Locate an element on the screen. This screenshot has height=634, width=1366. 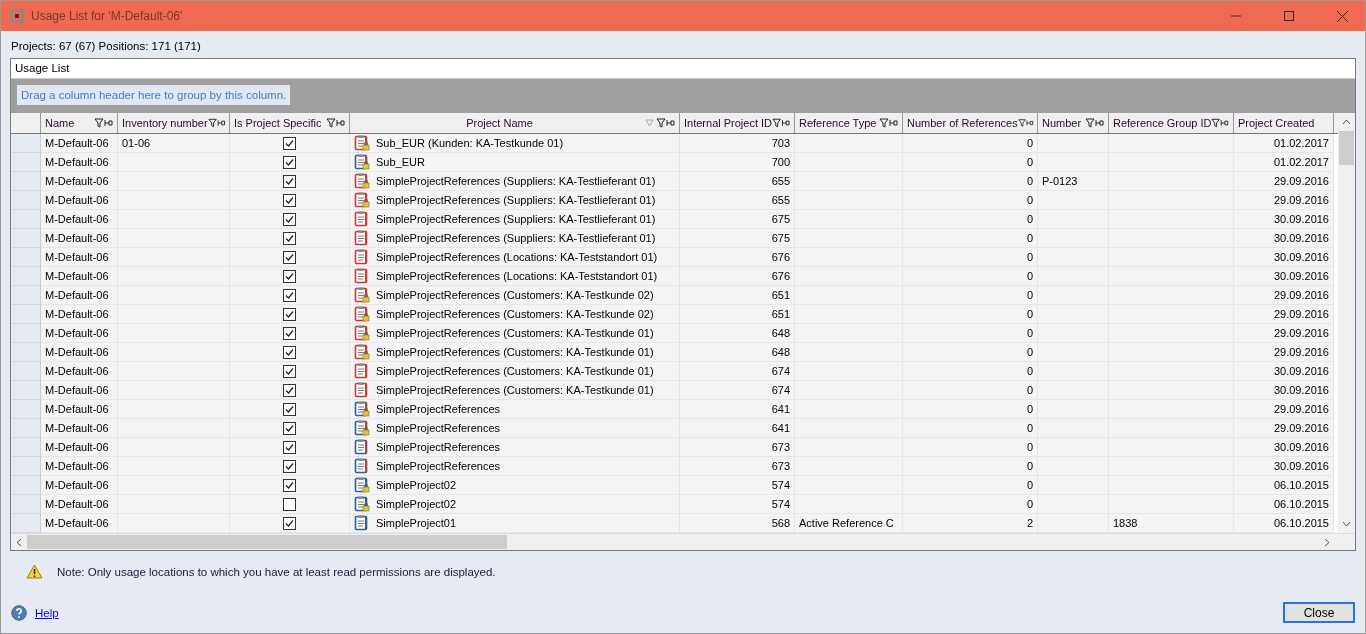
table-cell: 06.10.2015 is located at coordinates (1284, 504).